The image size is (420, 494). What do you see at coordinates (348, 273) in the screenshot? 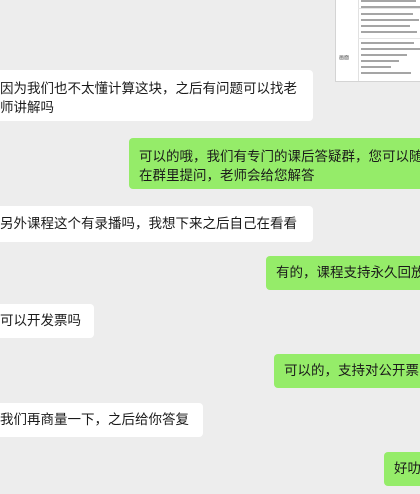
I see `message-line: 有的，课程支持永久回放` at bounding box center [348, 273].